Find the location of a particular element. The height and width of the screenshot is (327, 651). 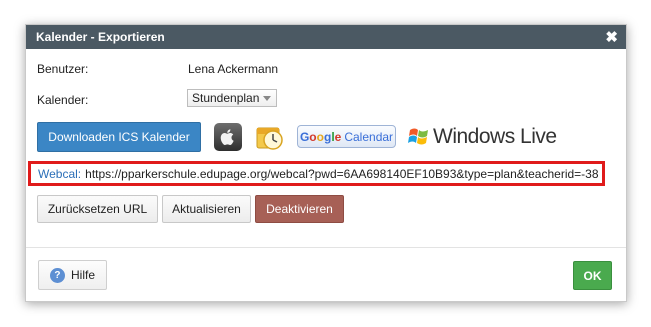

footer-divider is located at coordinates (326, 247).